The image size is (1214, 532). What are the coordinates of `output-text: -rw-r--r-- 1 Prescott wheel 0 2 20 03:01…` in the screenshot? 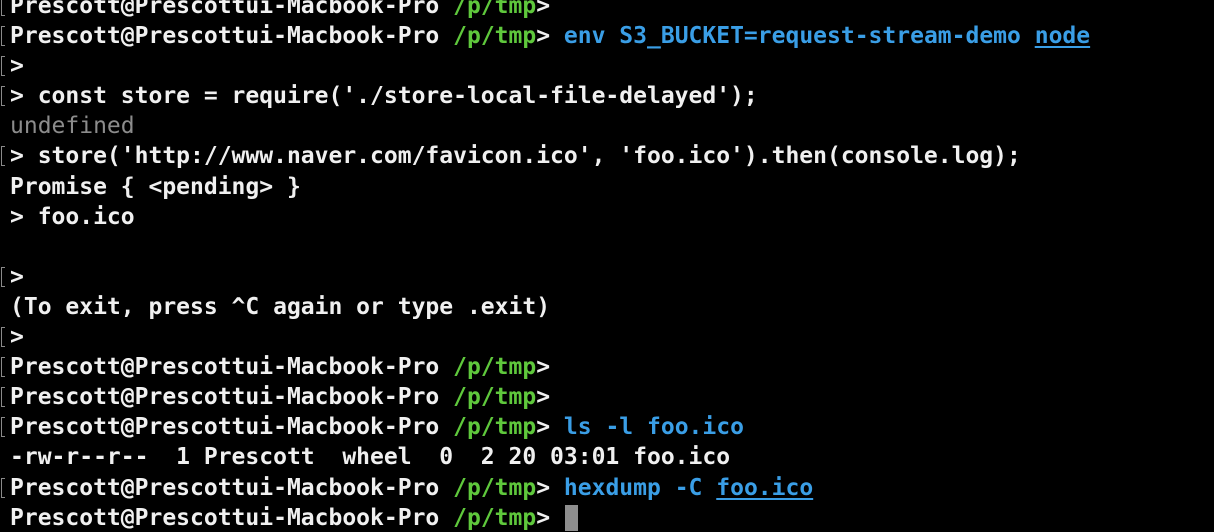 It's located at (370, 457).